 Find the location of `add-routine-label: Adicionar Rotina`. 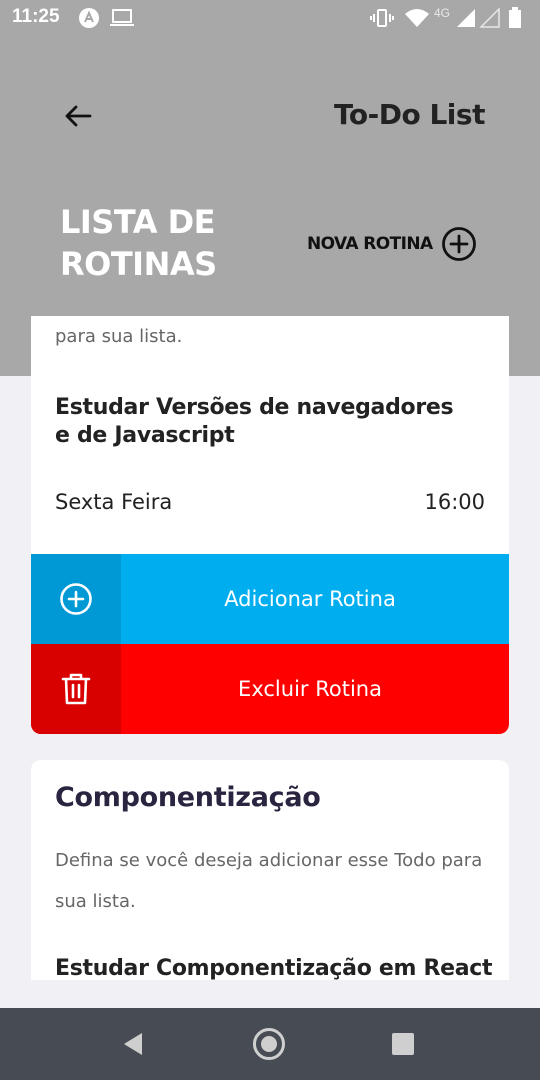

add-routine-label: Adicionar Rotina is located at coordinates (310, 599).